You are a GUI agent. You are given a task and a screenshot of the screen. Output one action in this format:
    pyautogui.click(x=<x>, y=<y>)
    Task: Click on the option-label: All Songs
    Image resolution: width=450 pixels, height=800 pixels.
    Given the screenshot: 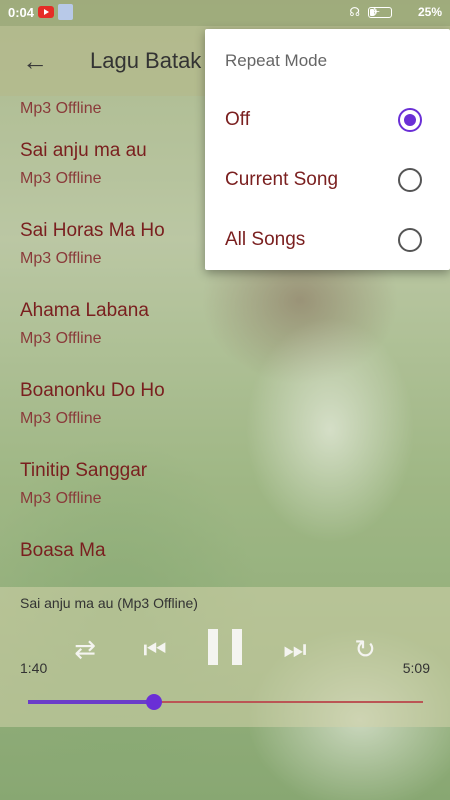 What is the action you would take?
    pyautogui.click(x=265, y=239)
    